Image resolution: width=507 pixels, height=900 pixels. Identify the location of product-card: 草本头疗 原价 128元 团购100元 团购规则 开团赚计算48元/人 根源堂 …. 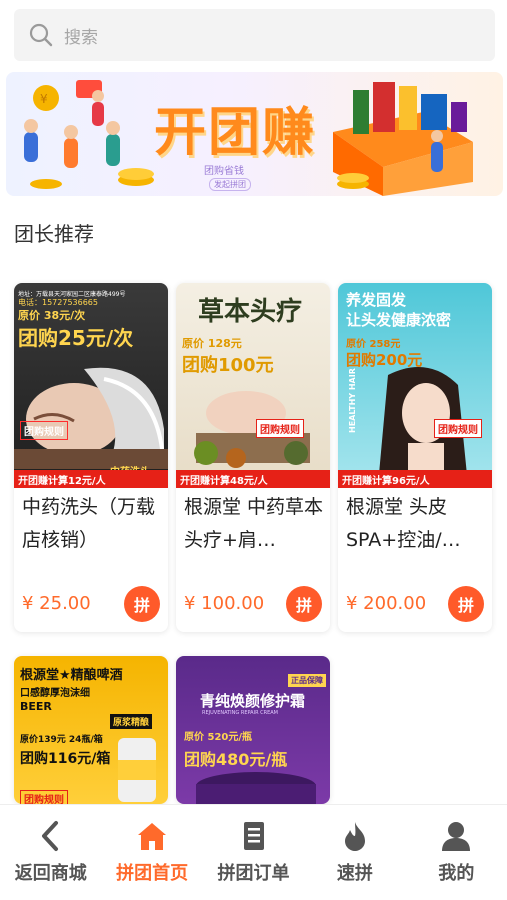
(253, 457).